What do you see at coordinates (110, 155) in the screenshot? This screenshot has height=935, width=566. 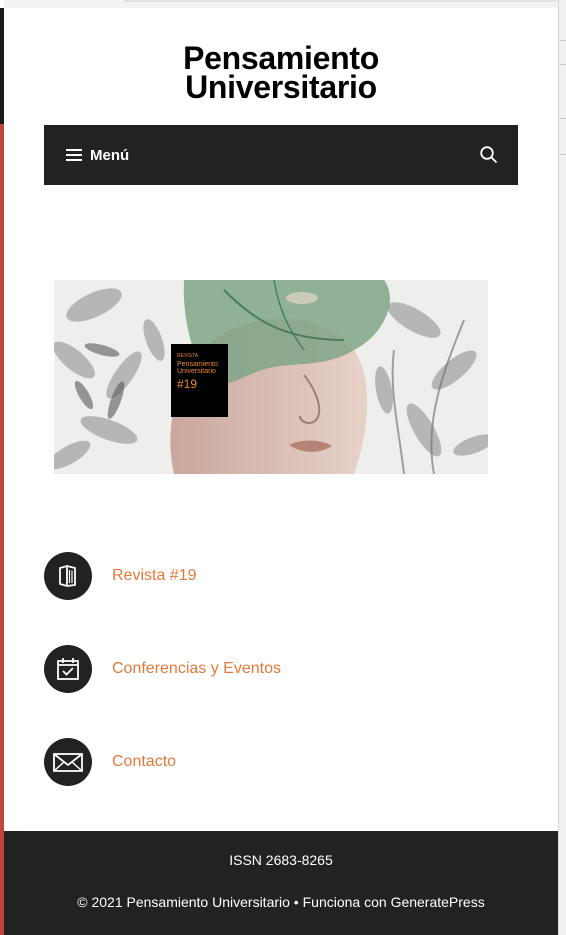 I see `menu-label: Menú` at bounding box center [110, 155].